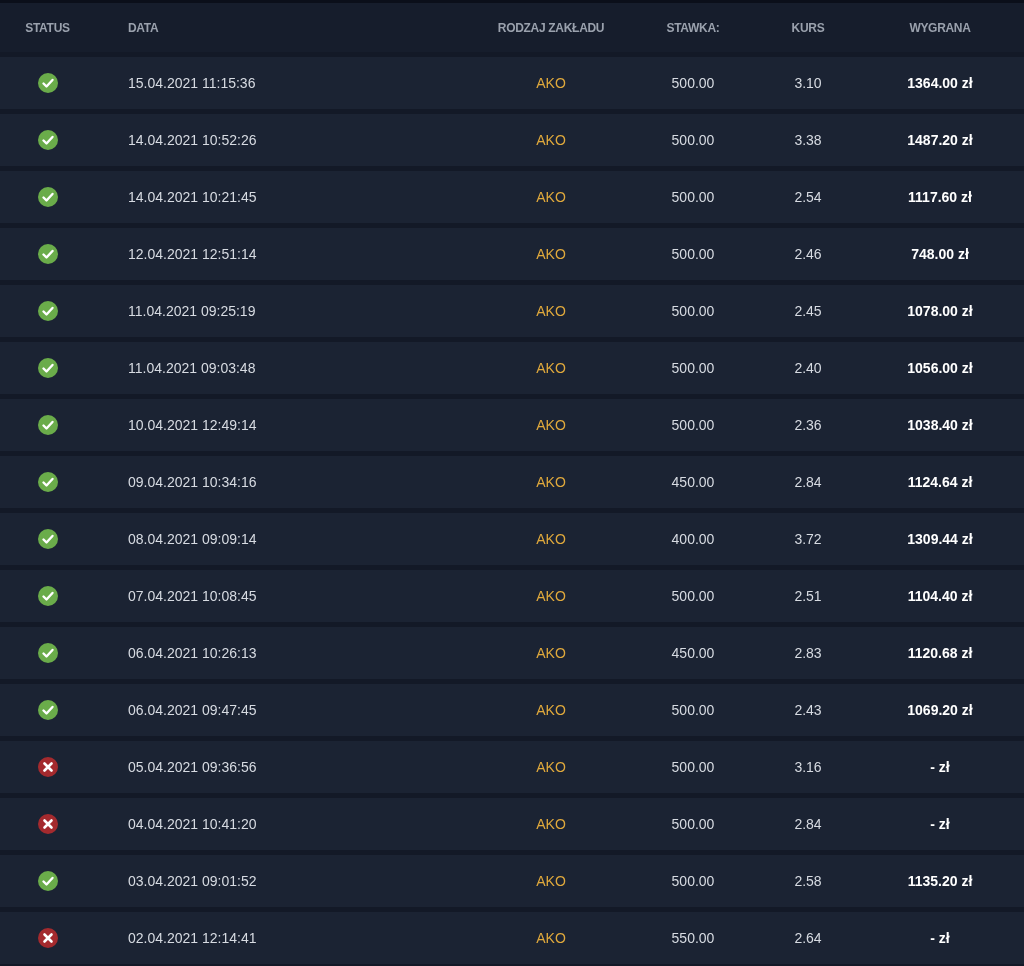 The height and width of the screenshot is (966, 1024). I want to click on win-cell-text: 1078.00 zł, so click(940, 311).